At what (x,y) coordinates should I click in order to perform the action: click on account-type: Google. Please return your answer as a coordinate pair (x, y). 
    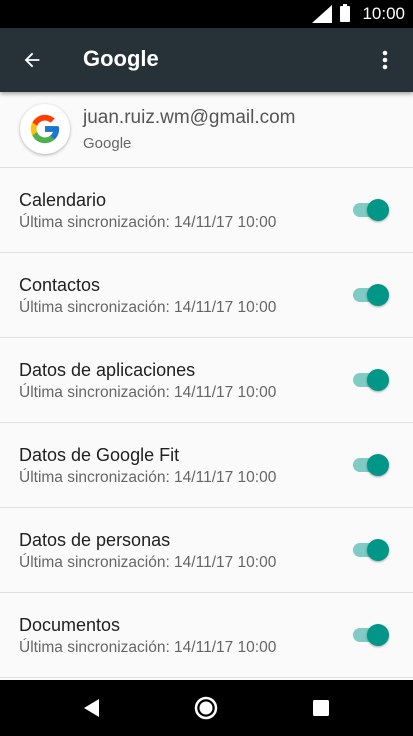
    Looking at the image, I should click on (107, 143).